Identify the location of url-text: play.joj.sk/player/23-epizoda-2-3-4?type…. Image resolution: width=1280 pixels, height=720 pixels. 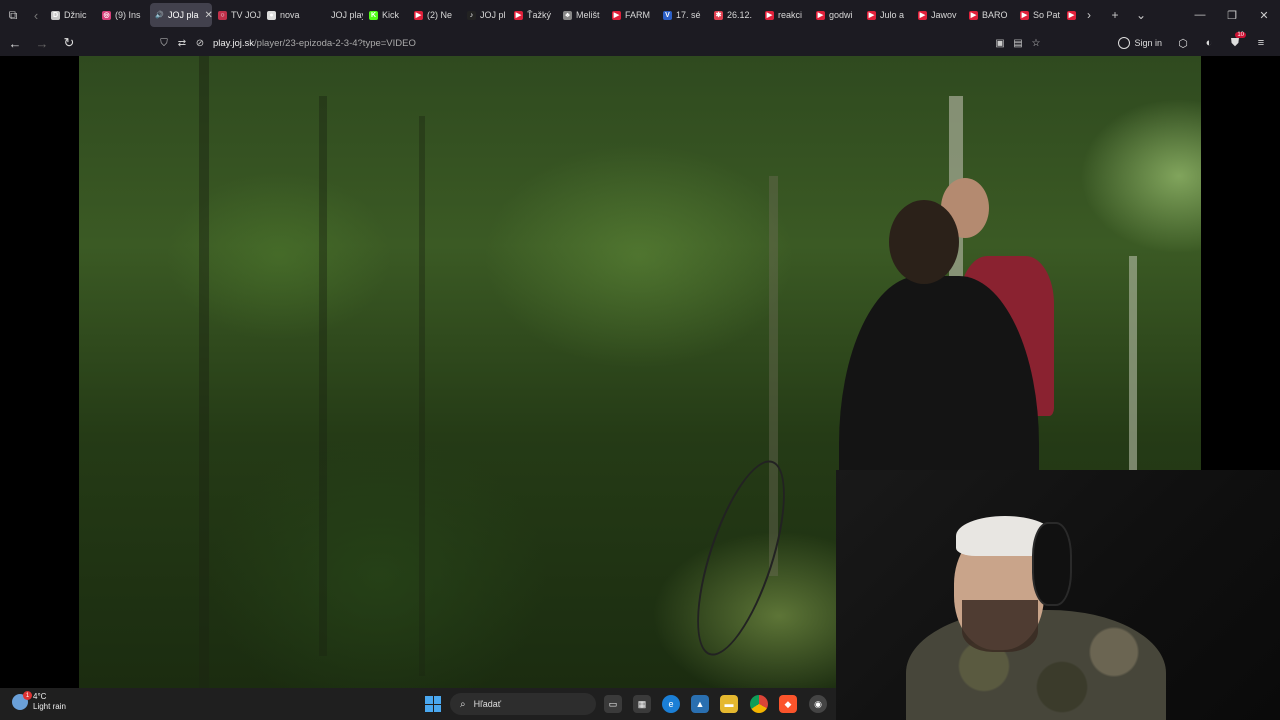
(314, 43).